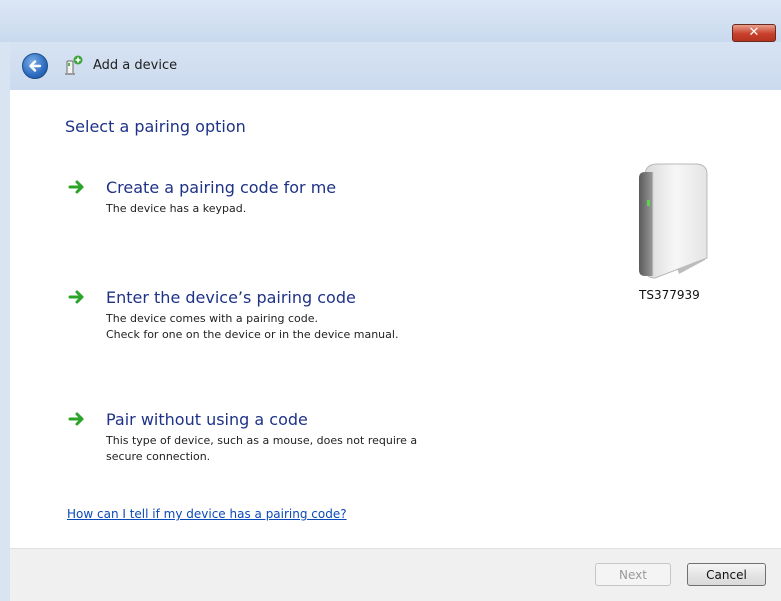 Image resolution: width=781 pixels, height=601 pixels. What do you see at coordinates (633, 574) in the screenshot?
I see `next-button: Next` at bounding box center [633, 574].